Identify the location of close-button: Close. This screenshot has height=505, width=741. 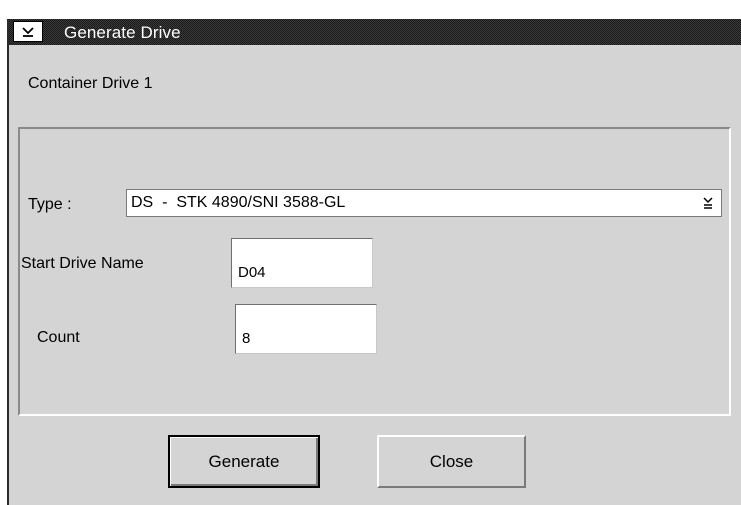
(451, 461).